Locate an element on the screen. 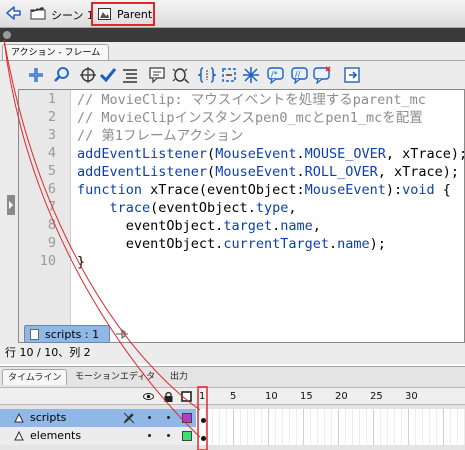  collapse-between-braces-icon is located at coordinates (207, 75).